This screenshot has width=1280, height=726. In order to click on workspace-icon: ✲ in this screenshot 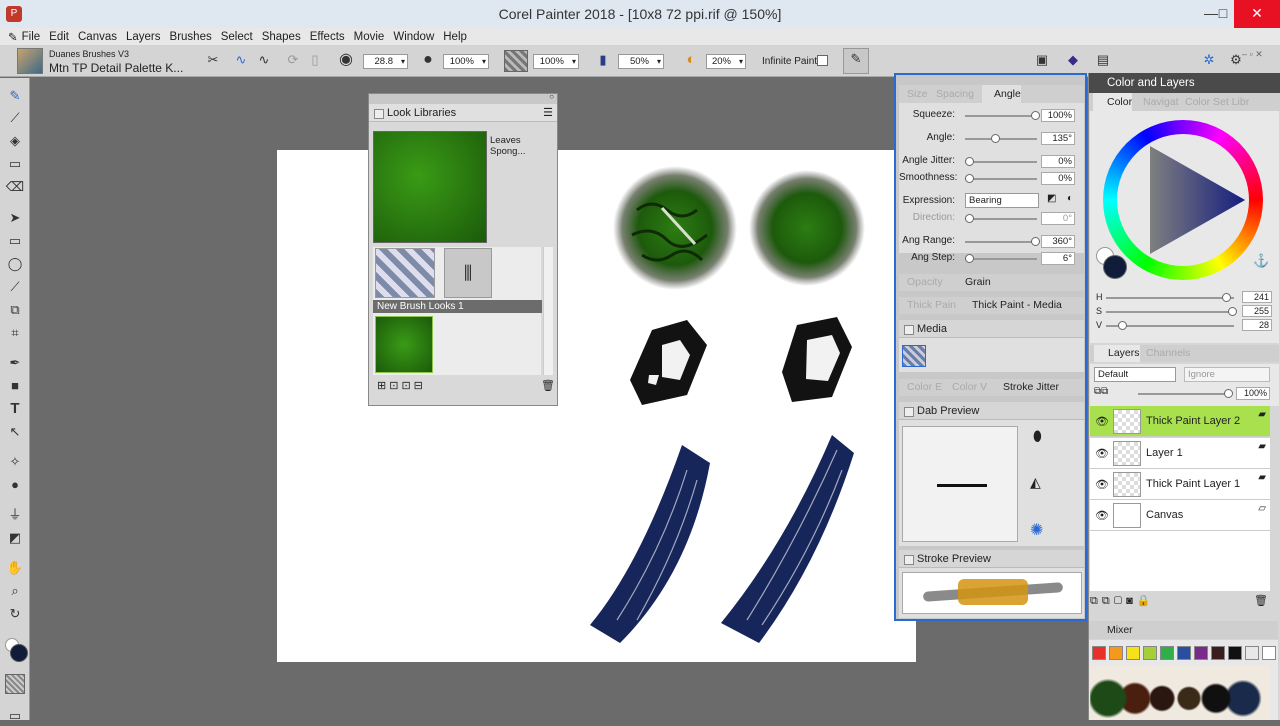, I will do `click(1209, 60)`.